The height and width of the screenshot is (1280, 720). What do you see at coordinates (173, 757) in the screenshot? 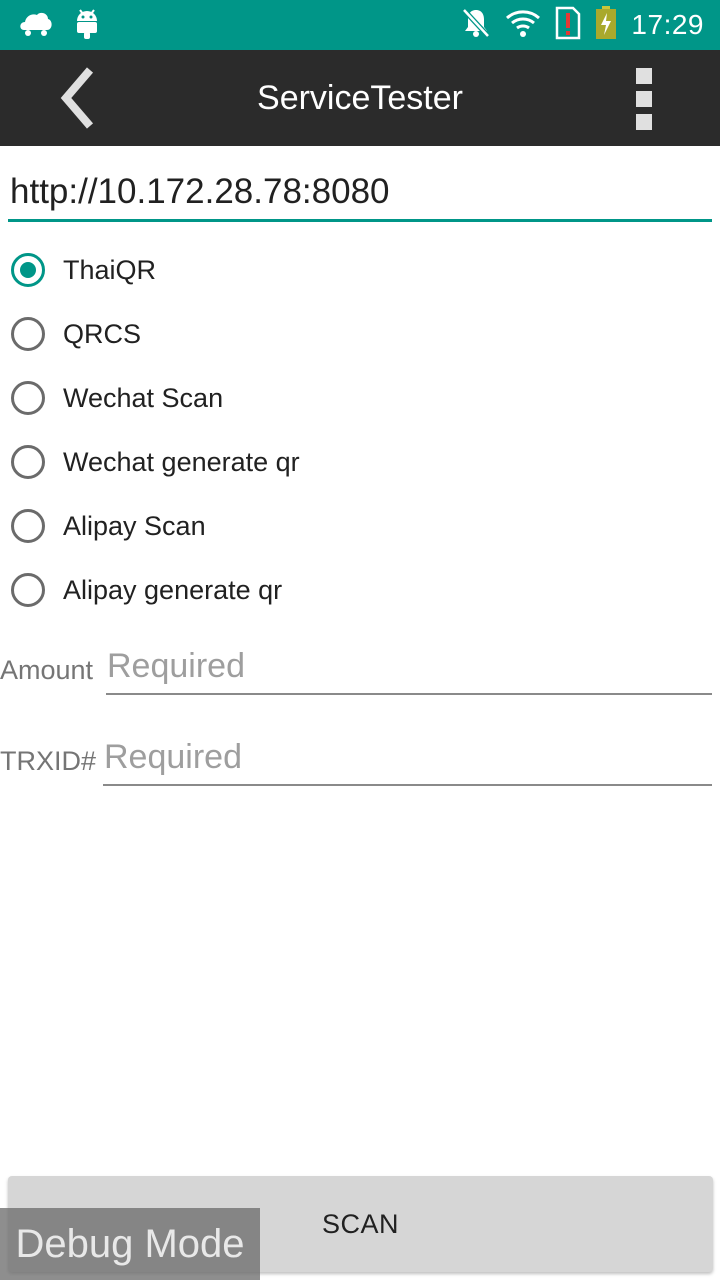
I see `trxid-placeholder: Required` at bounding box center [173, 757].